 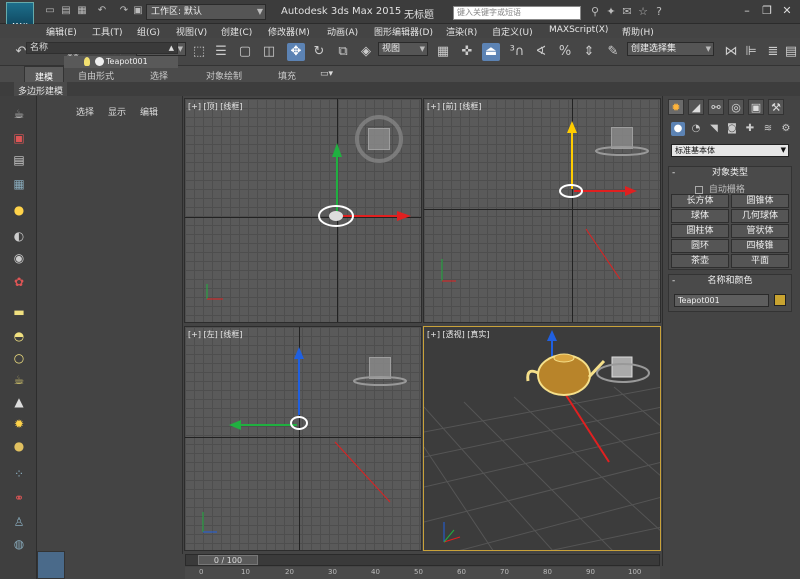 What do you see at coordinates (148, 31) in the screenshot?
I see `menu-group: 组(G)` at bounding box center [148, 31].